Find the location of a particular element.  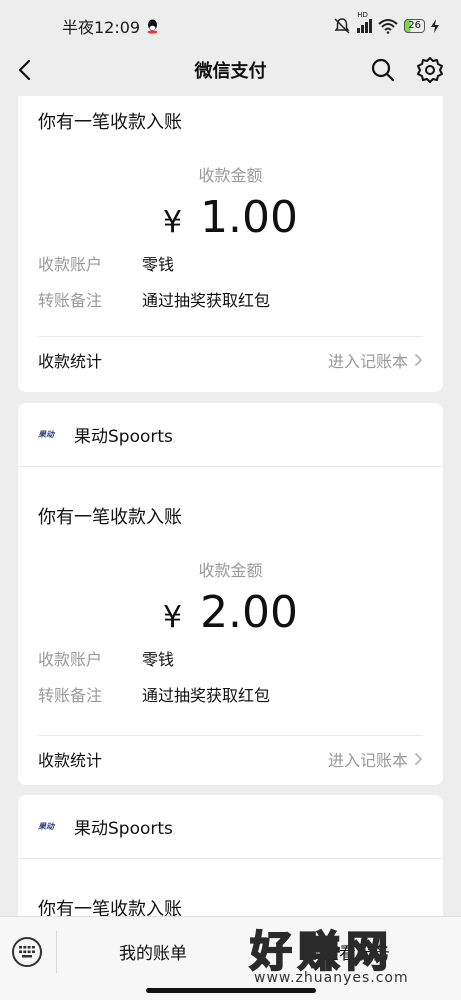

mute-bell-icon is located at coordinates (342, 26).